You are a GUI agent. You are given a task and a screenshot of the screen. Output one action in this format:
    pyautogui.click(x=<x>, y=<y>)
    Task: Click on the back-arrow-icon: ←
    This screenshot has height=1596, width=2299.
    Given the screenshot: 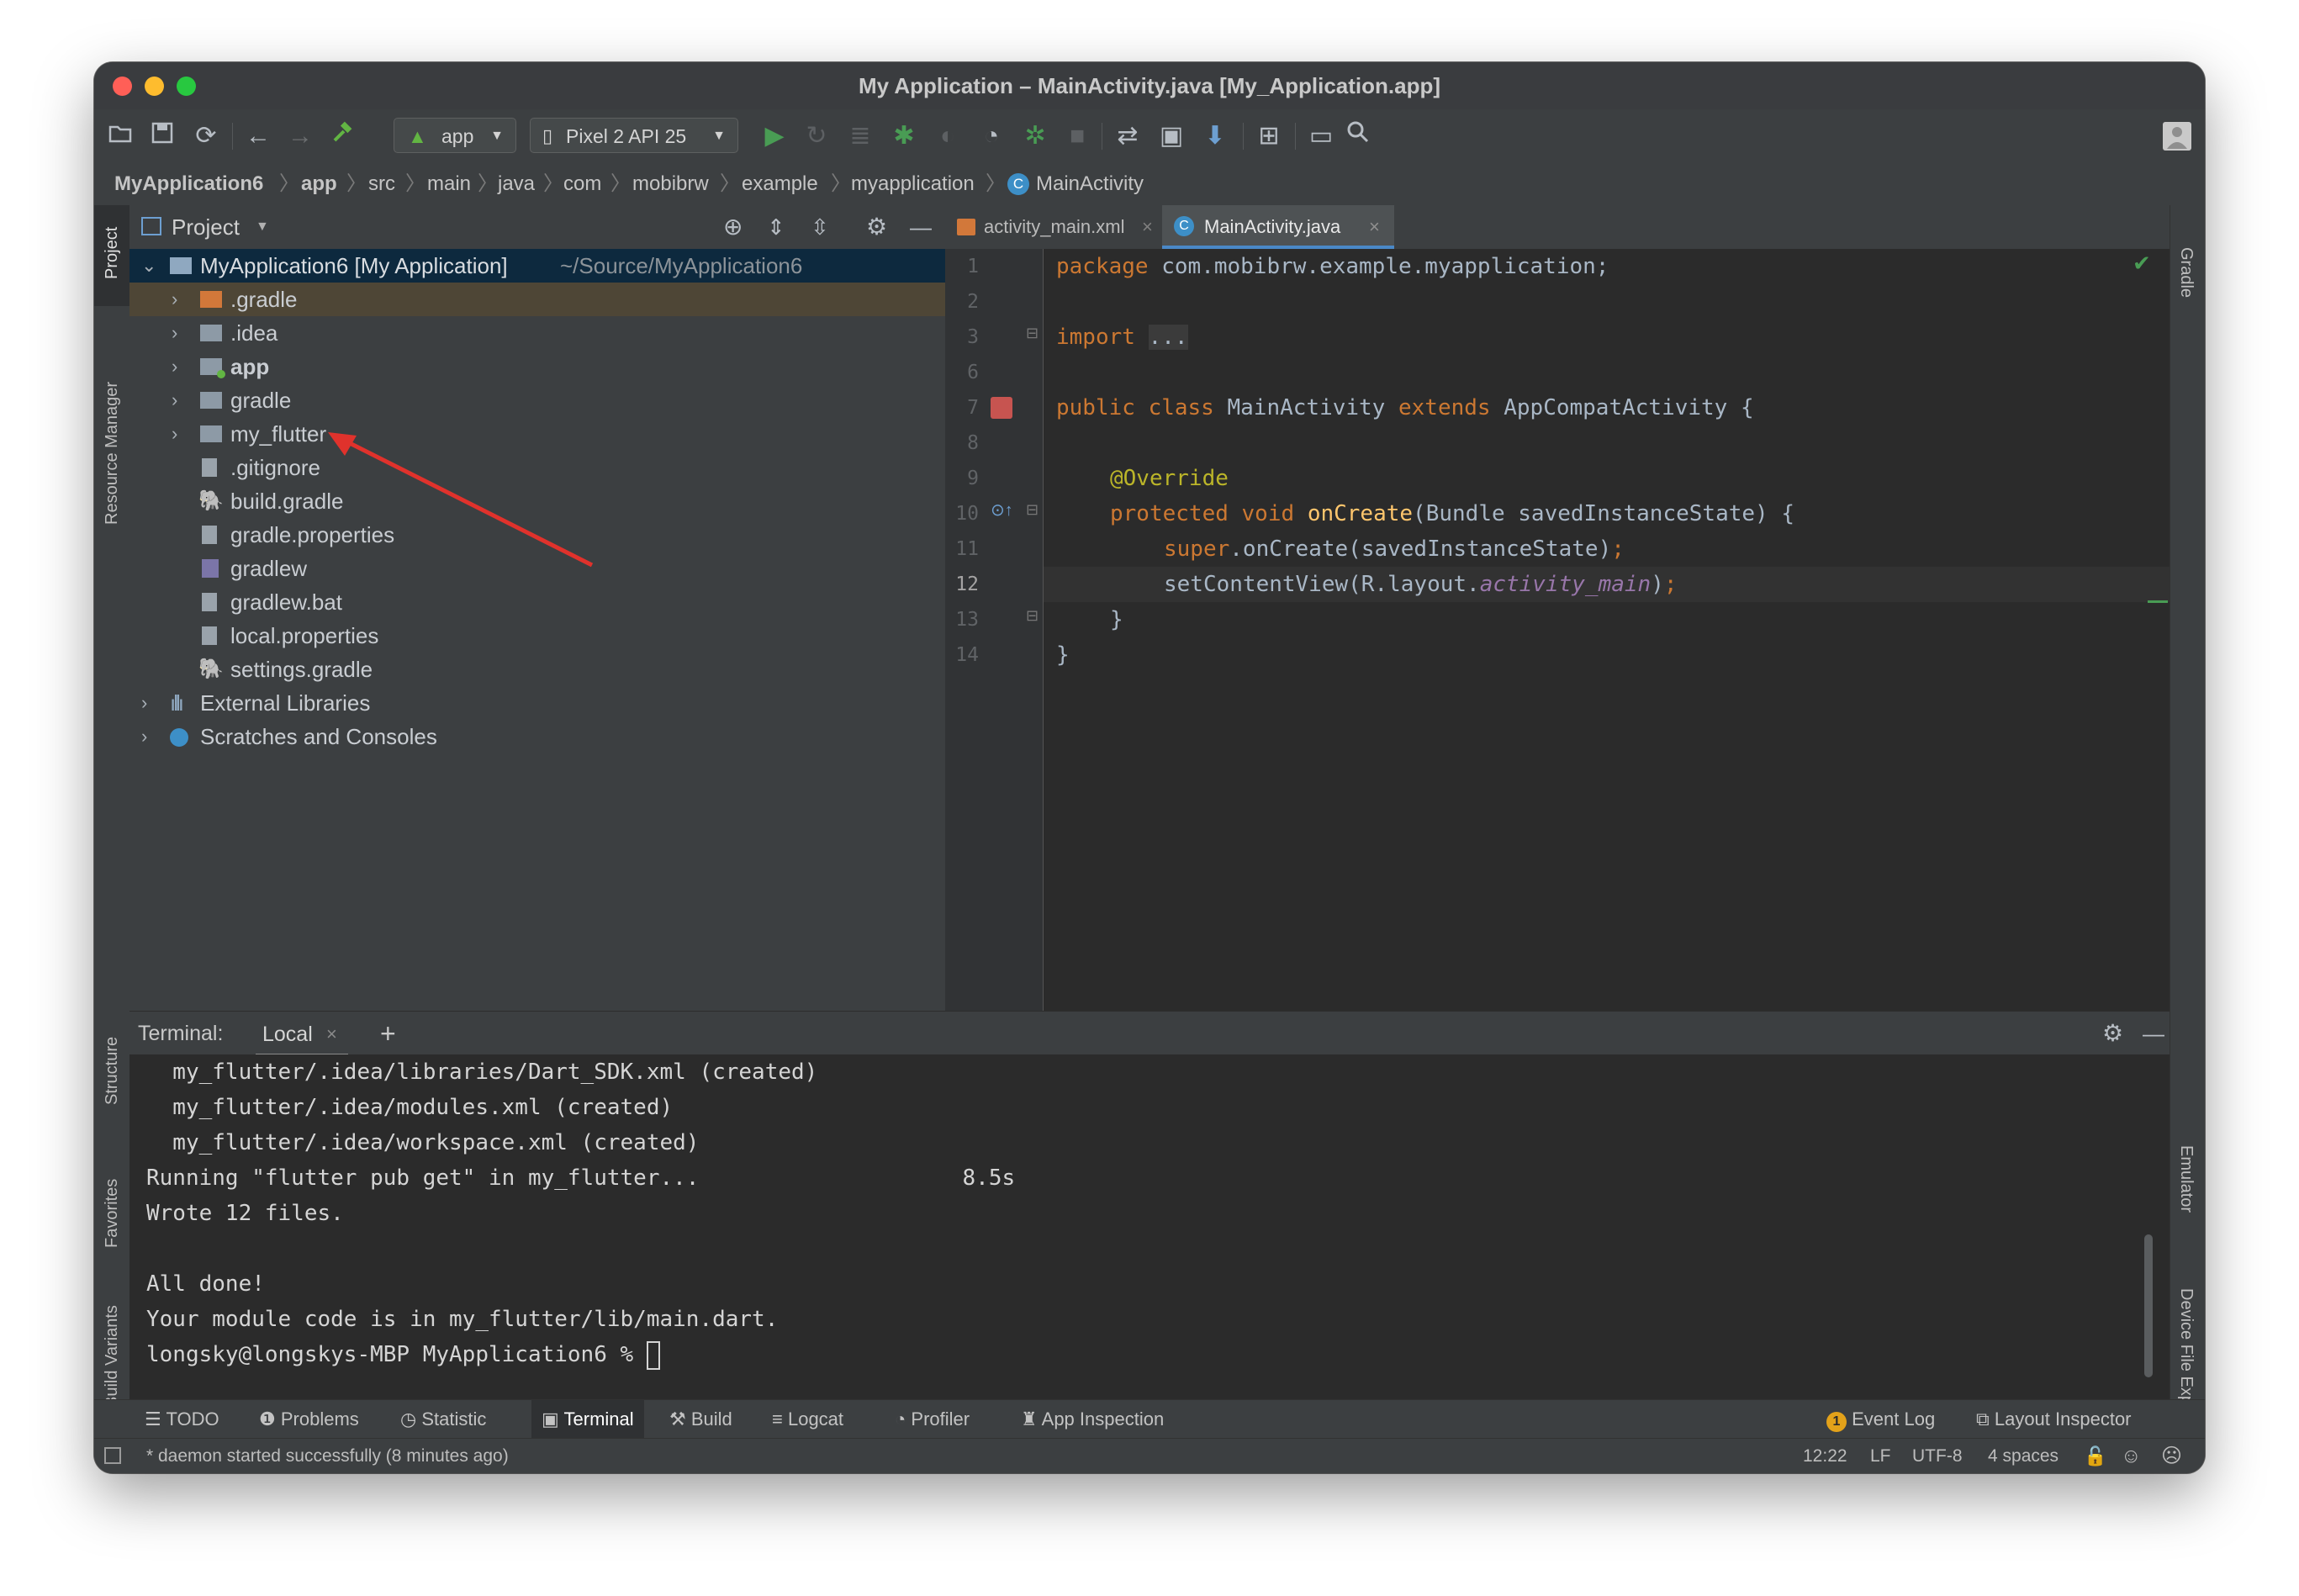 What is the action you would take?
    pyautogui.click(x=258, y=136)
    